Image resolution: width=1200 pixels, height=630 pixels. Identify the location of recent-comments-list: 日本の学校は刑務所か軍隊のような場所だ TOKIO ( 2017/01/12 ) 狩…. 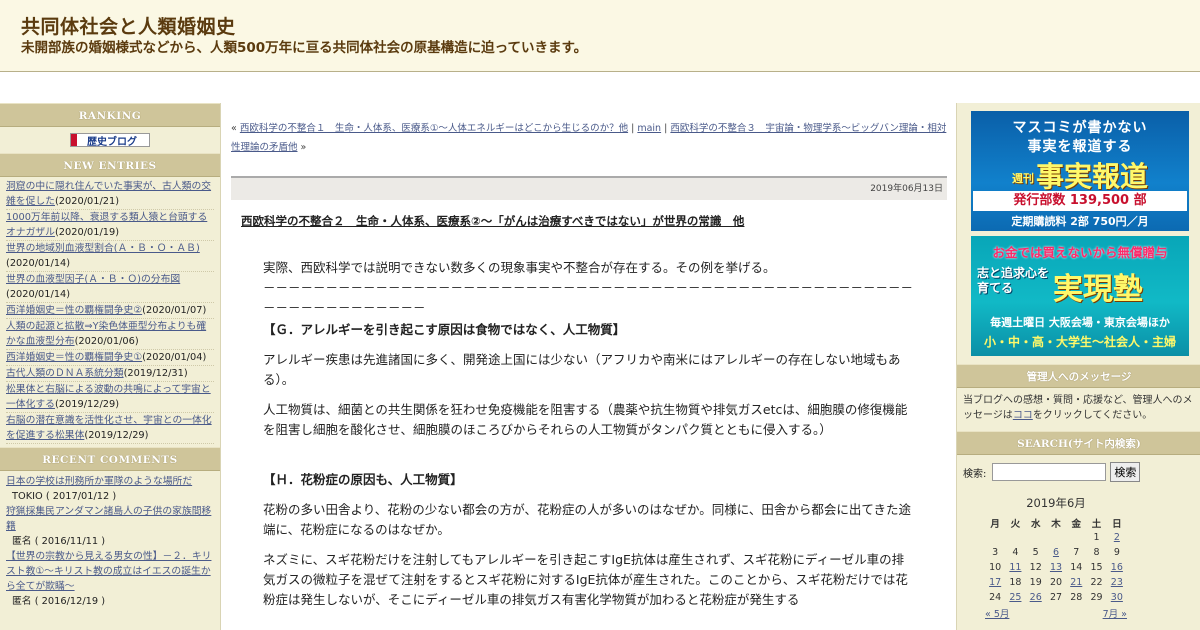
(110, 540).